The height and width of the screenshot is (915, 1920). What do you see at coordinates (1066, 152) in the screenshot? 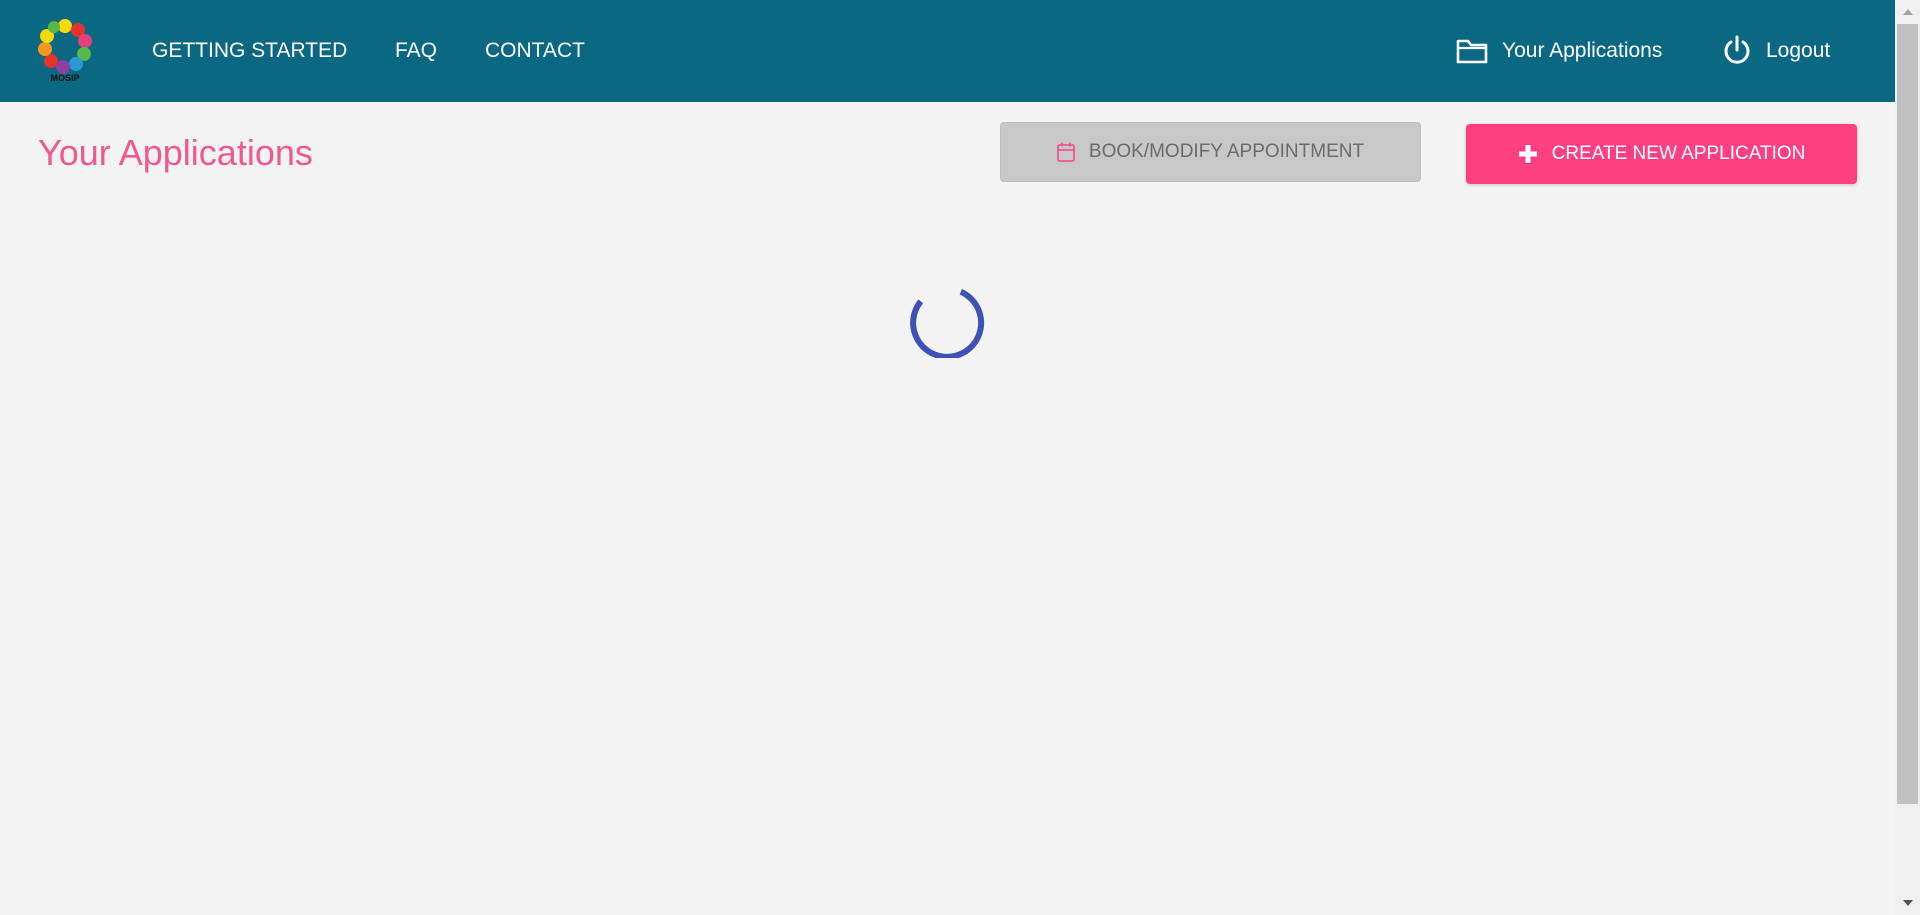
I see `calendar-icon` at bounding box center [1066, 152].